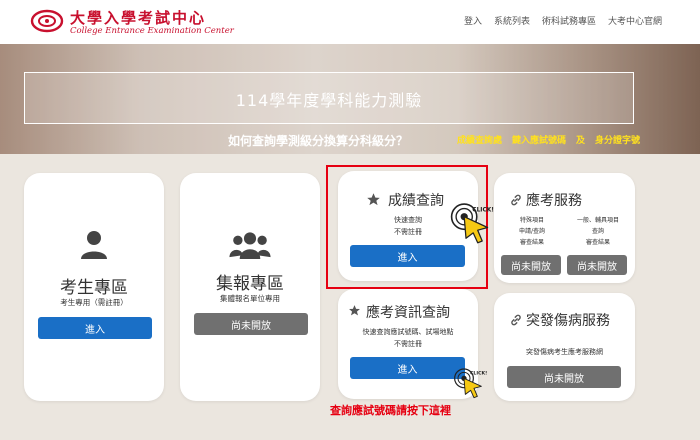  I want to click on services-col2-line3: 審查結果, so click(597, 242).